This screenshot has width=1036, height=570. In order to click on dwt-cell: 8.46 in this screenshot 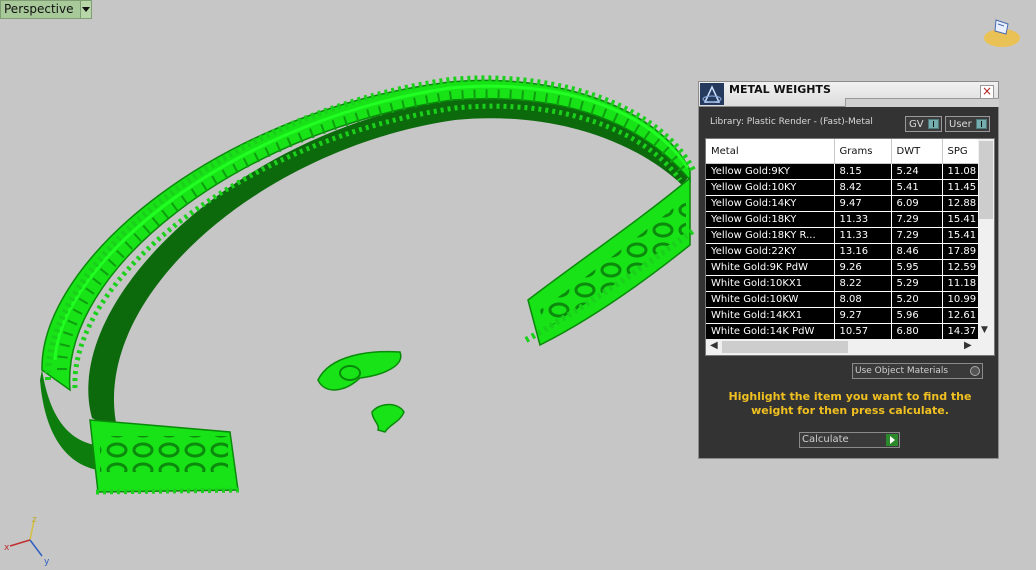, I will do `click(917, 251)`.